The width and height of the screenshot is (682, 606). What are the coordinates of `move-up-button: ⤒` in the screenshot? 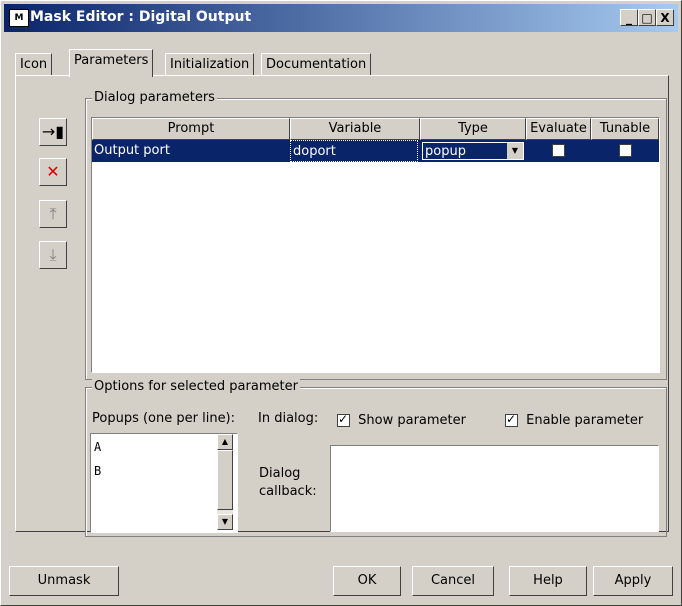 It's located at (53, 214).